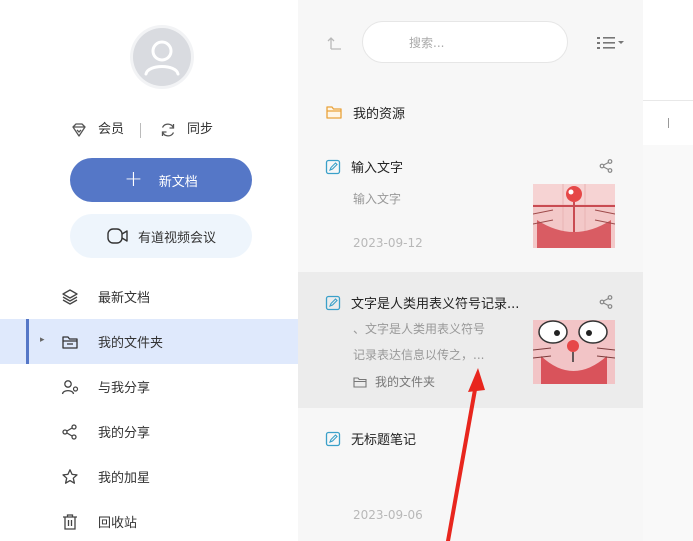  What do you see at coordinates (42, 340) in the screenshot?
I see `expand-caret-icon: ▸` at bounding box center [42, 340].